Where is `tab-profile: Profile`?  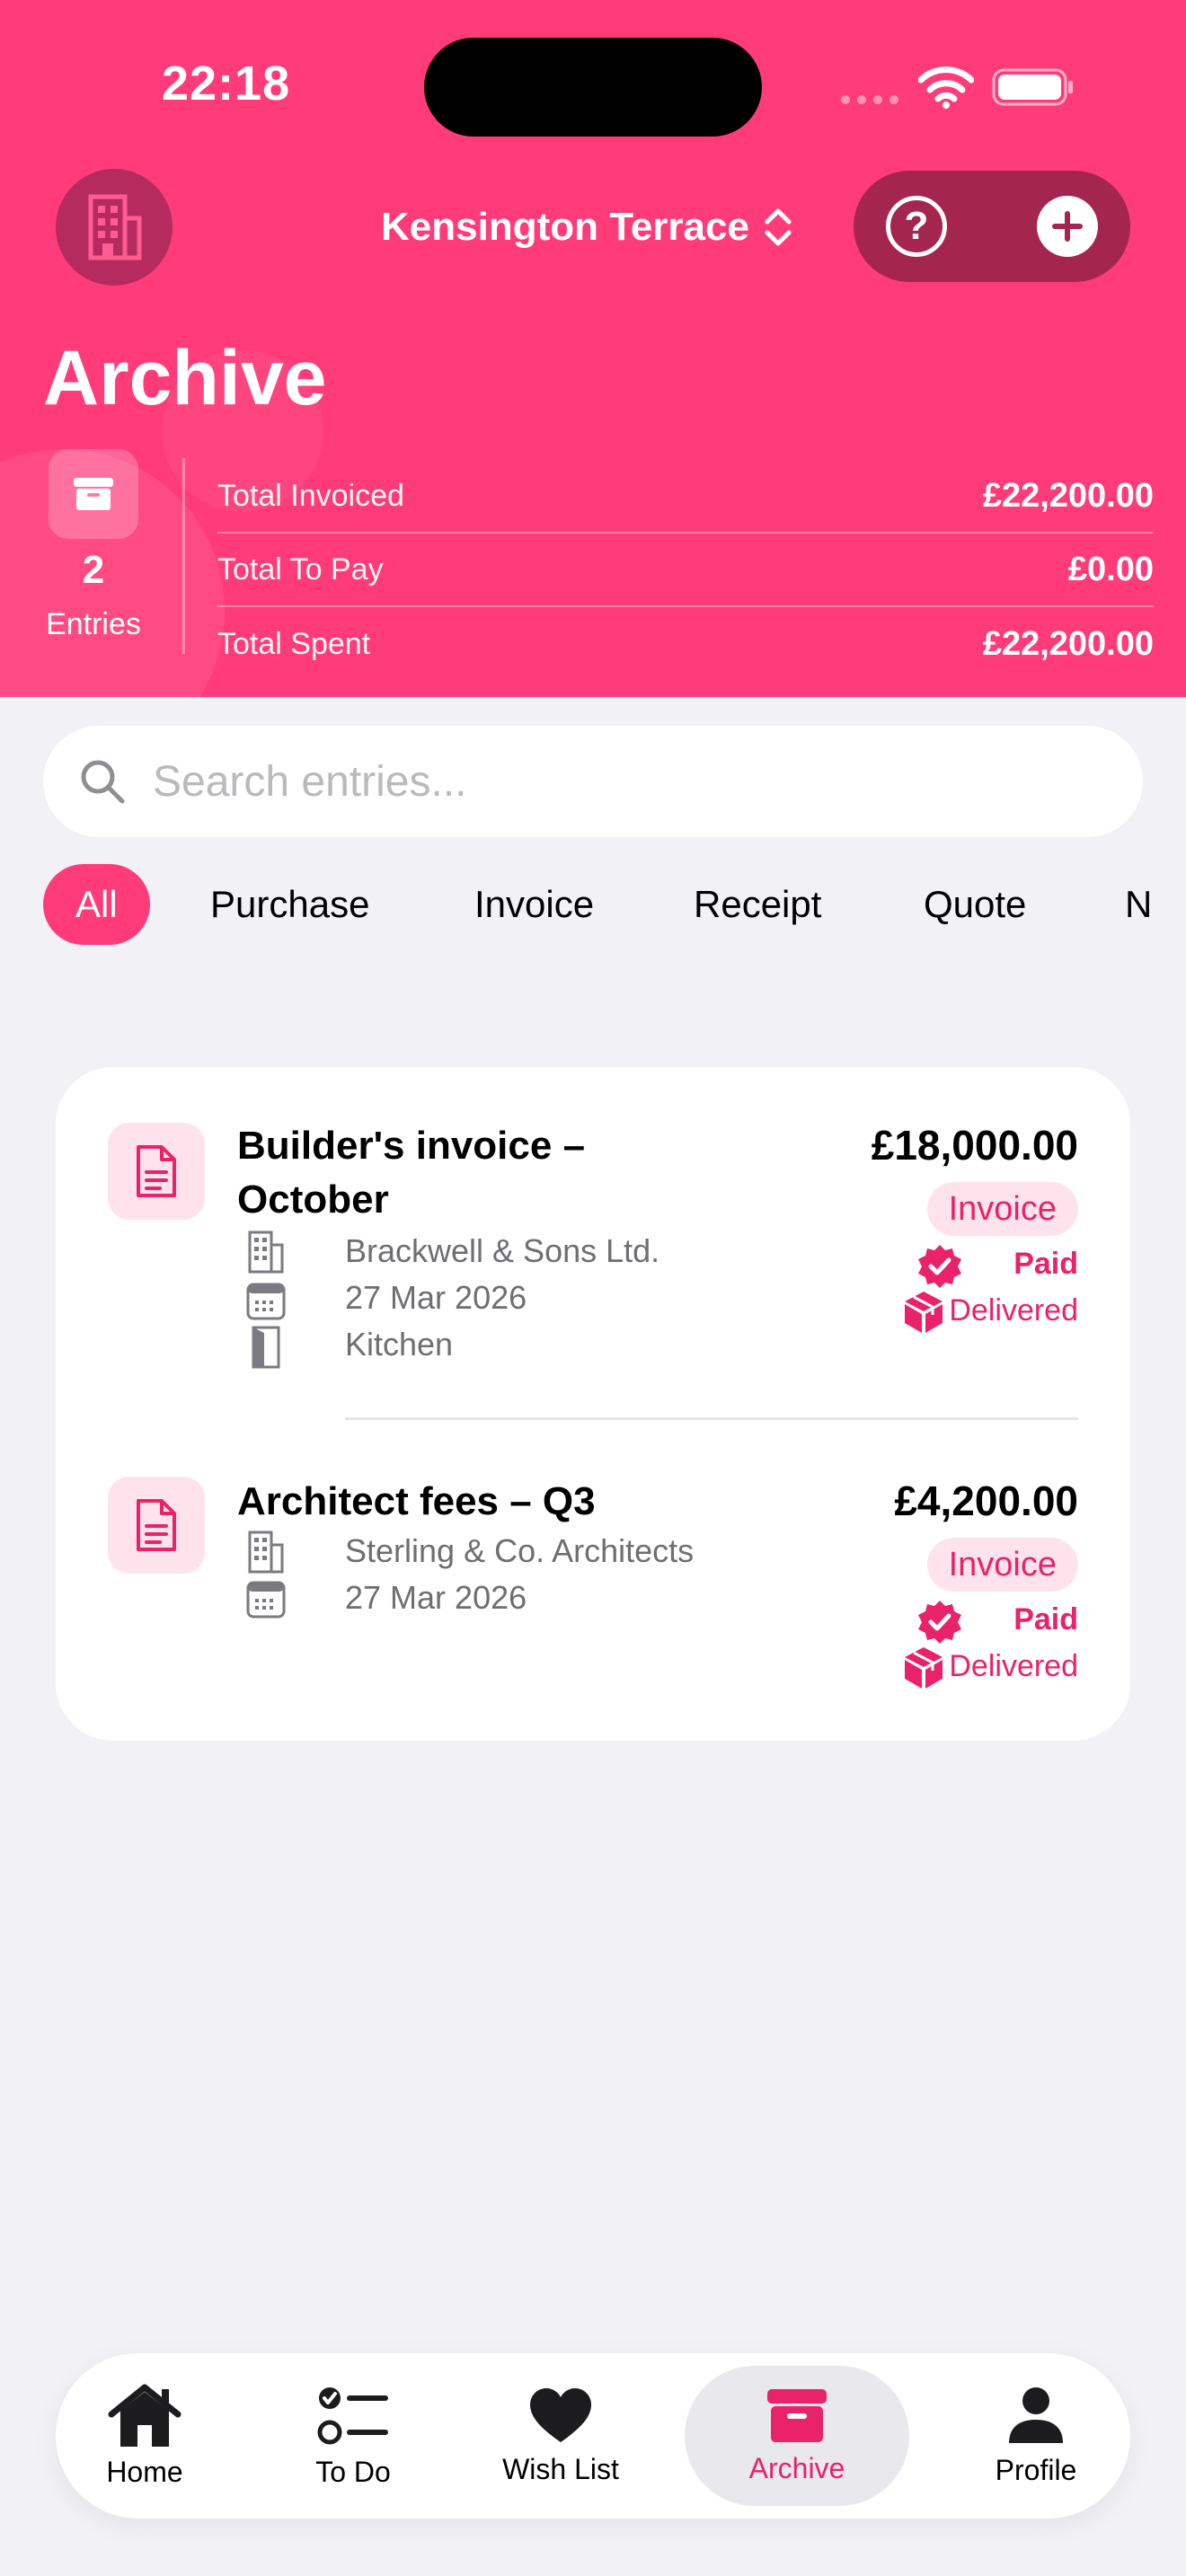 tab-profile: Profile is located at coordinates (1036, 2436).